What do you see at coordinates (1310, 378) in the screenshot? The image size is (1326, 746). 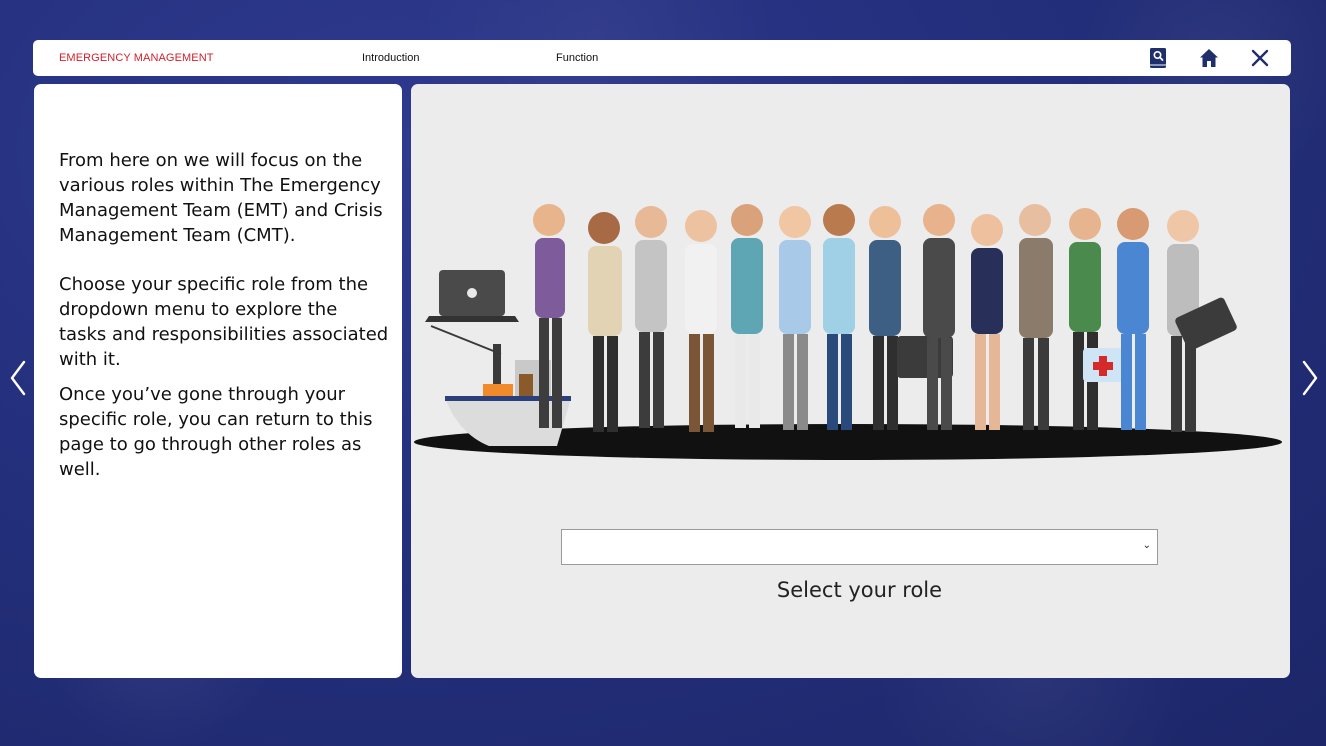 I see `chevron-right-icon` at bounding box center [1310, 378].